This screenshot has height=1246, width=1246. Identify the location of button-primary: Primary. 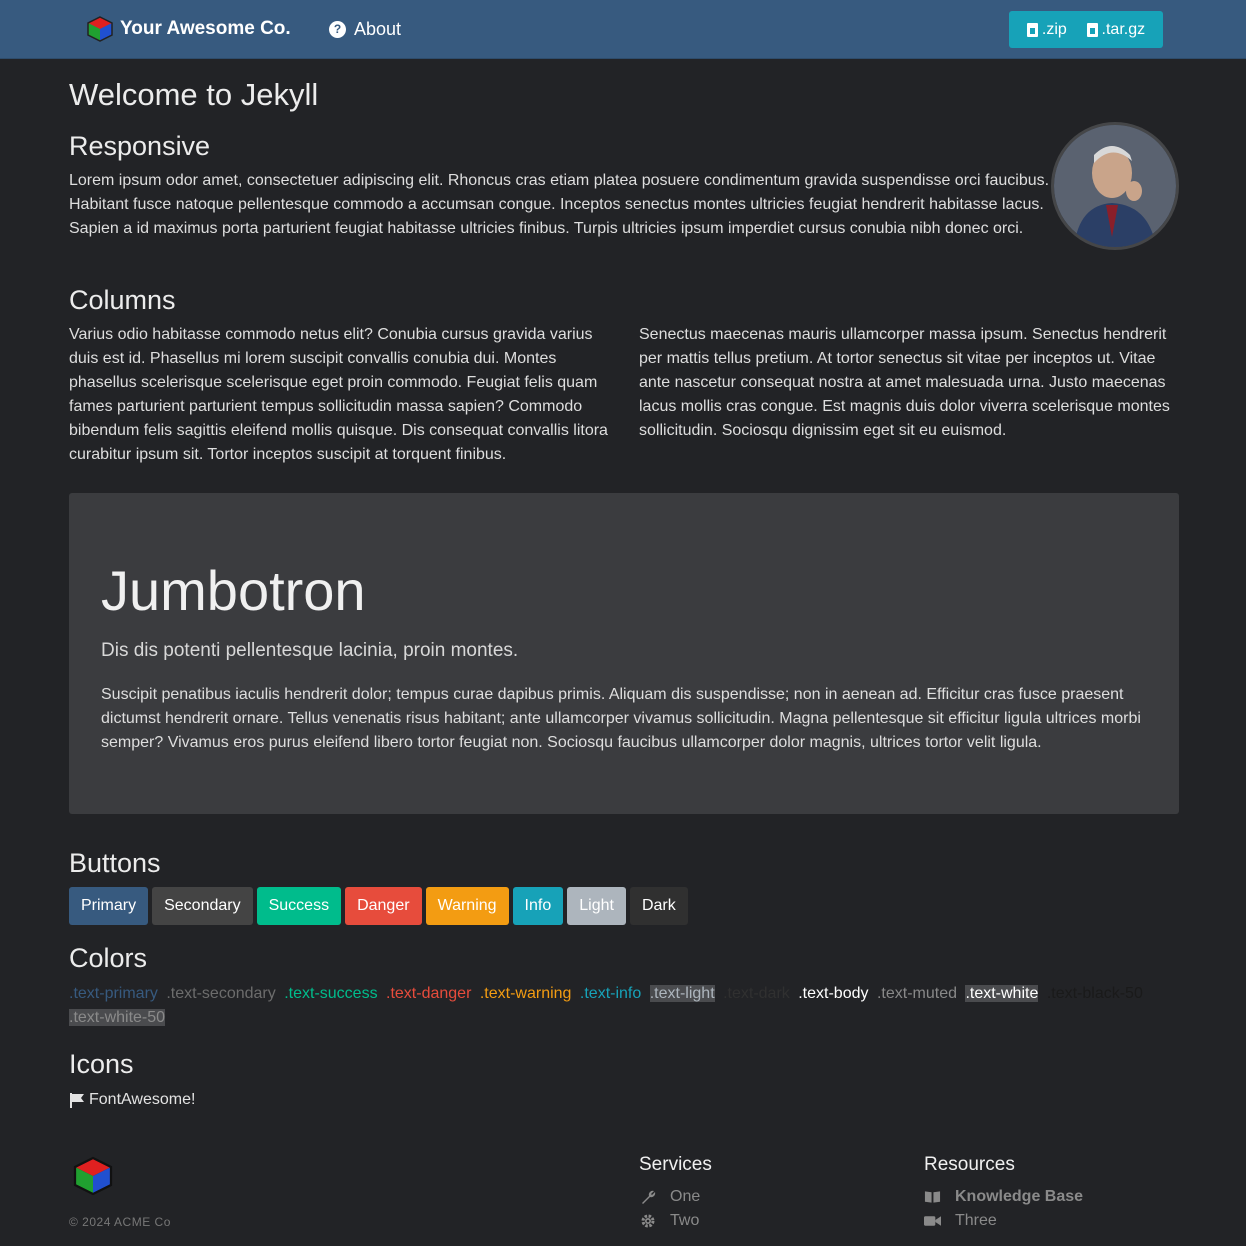
(109, 906).